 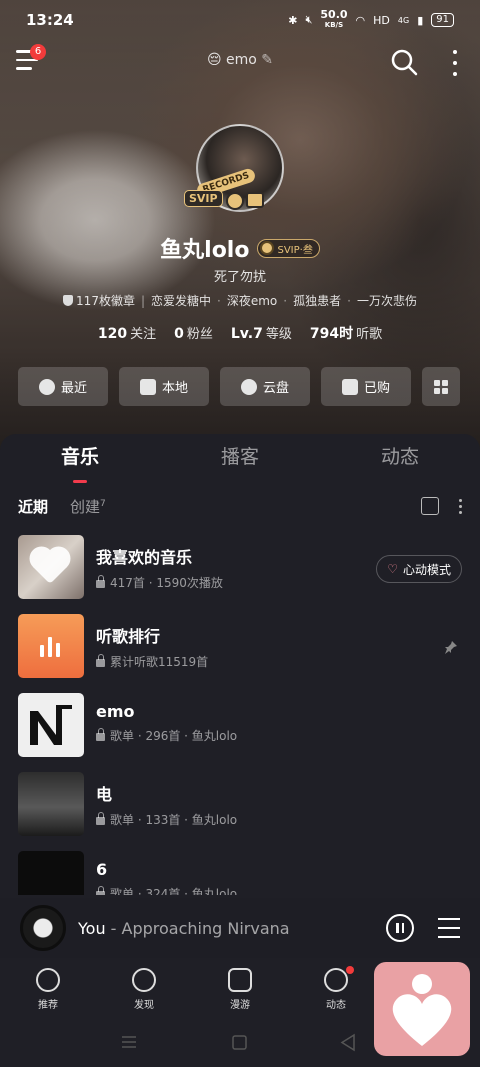 What do you see at coordinates (166, 800) in the screenshot?
I see `list-item-info: 电 歌单 · 133首 · 鱼丸lolo` at bounding box center [166, 800].